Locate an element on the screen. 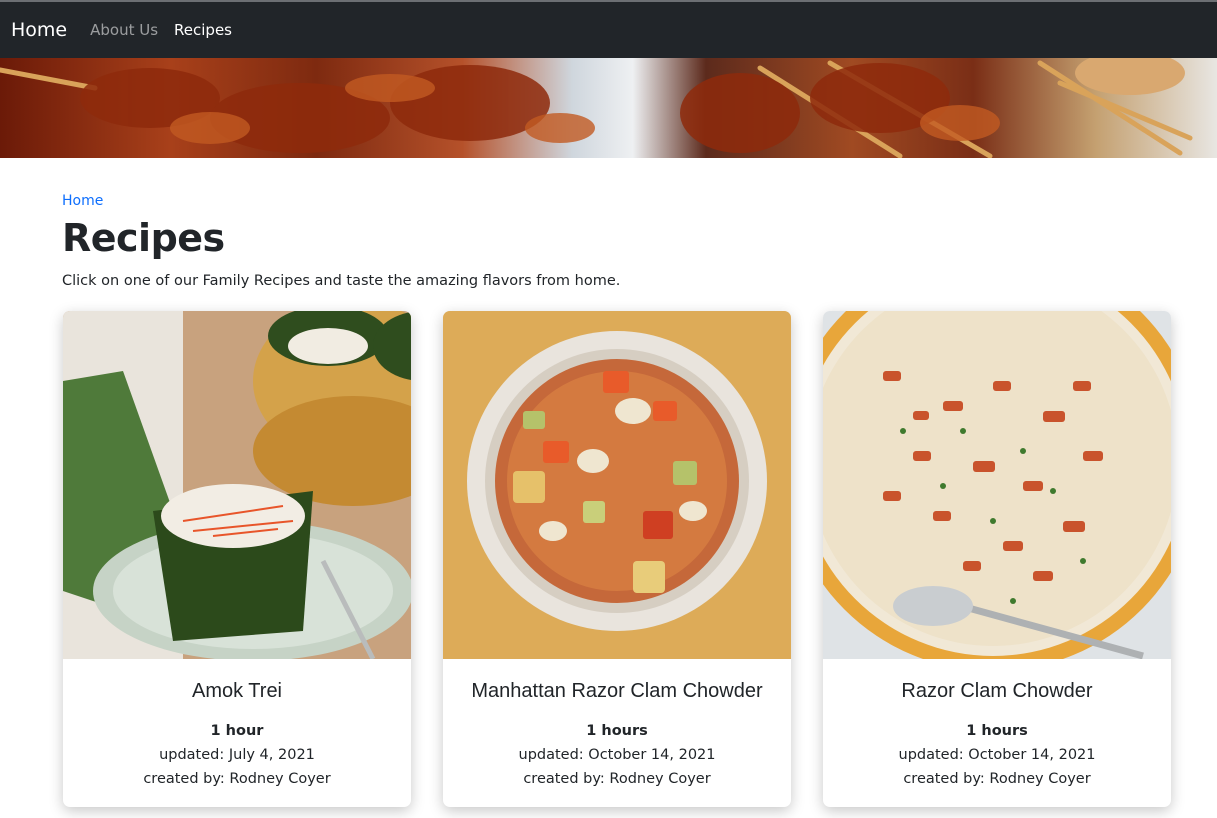  nav-link-recipes: Recipes is located at coordinates (203, 30).